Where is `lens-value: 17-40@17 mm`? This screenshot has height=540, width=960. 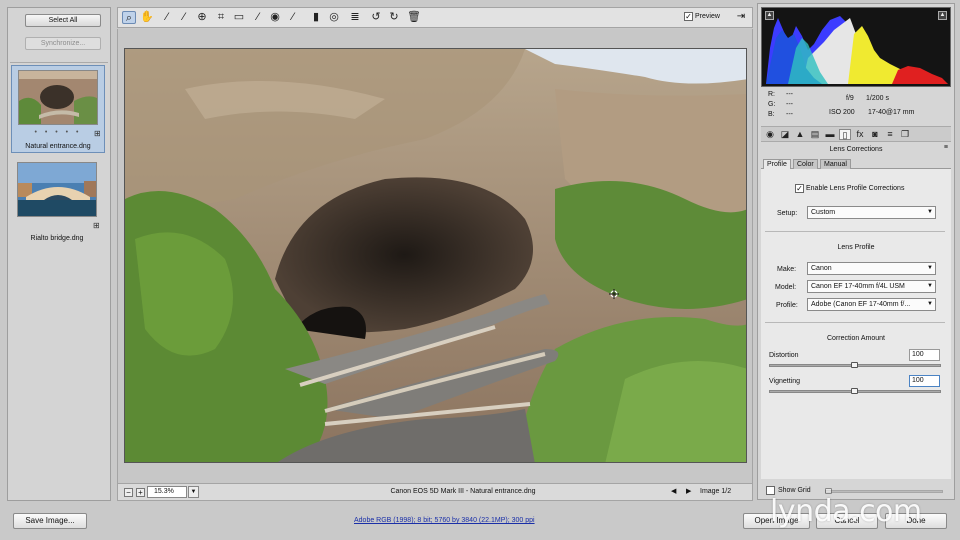 lens-value: 17-40@17 mm is located at coordinates (891, 112).